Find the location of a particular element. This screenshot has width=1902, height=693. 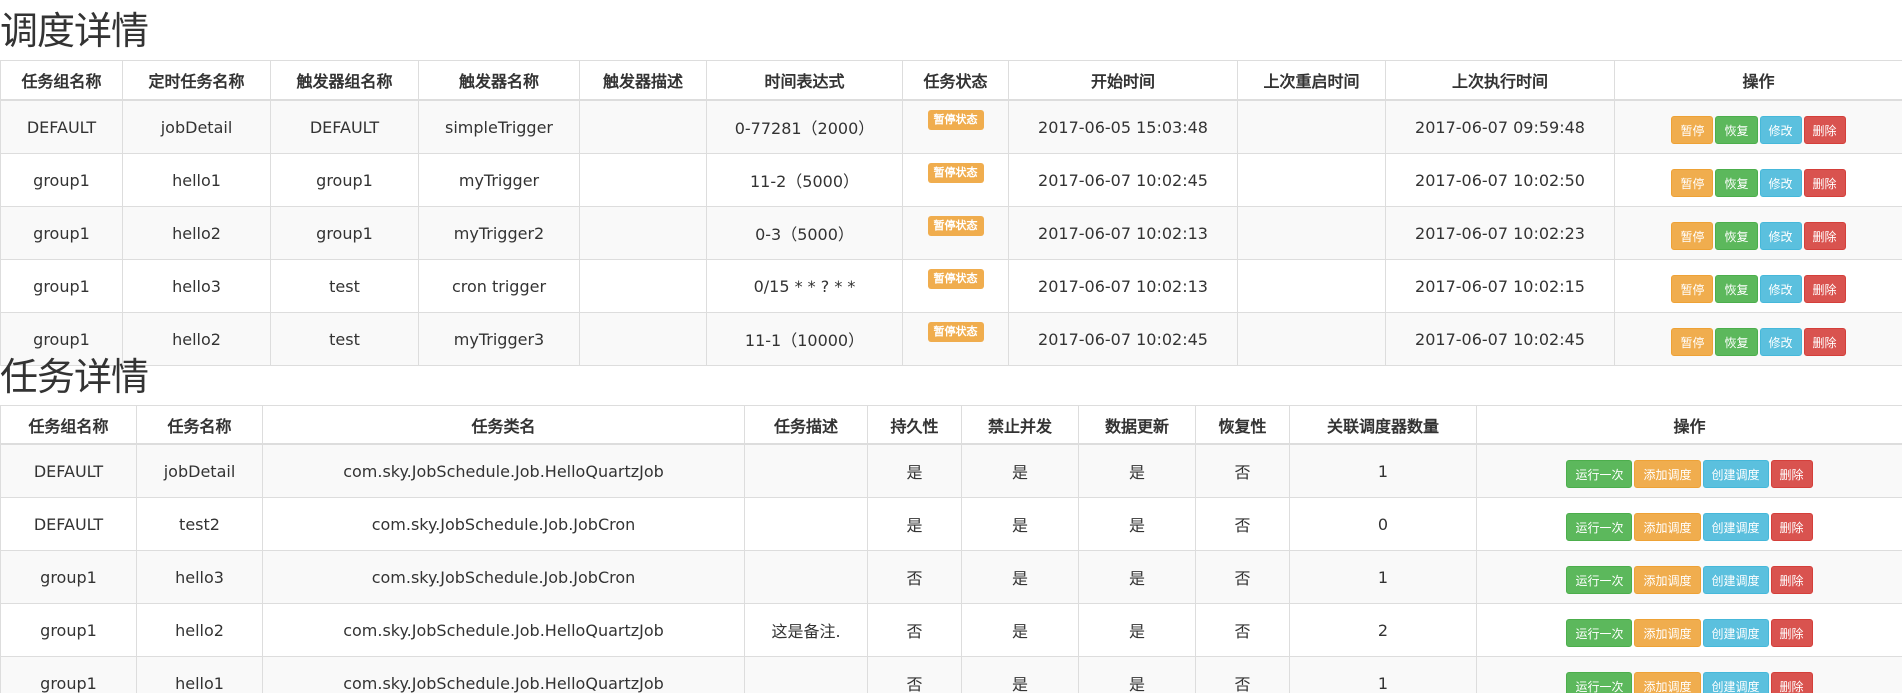

status-cell: 暂停状态 is located at coordinates (955, 339).